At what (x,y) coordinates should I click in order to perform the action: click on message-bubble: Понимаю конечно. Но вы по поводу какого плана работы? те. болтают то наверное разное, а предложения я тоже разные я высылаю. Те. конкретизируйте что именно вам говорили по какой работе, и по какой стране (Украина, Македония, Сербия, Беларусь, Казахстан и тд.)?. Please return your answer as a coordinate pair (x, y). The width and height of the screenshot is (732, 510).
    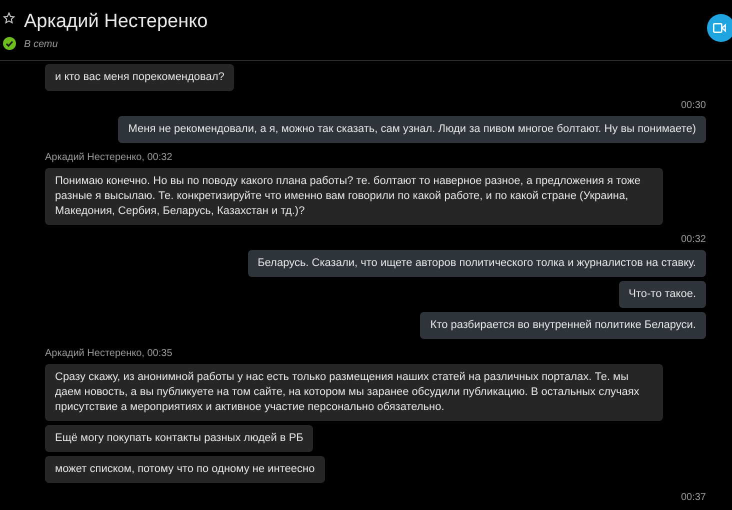
    Looking at the image, I should click on (354, 196).